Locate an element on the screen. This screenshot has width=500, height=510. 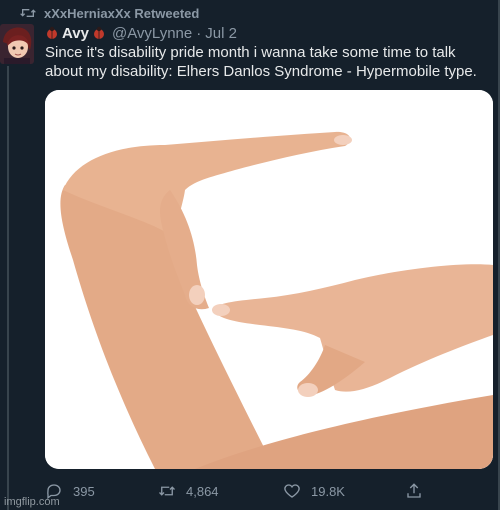
avatar-image is located at coordinates (17, 44).